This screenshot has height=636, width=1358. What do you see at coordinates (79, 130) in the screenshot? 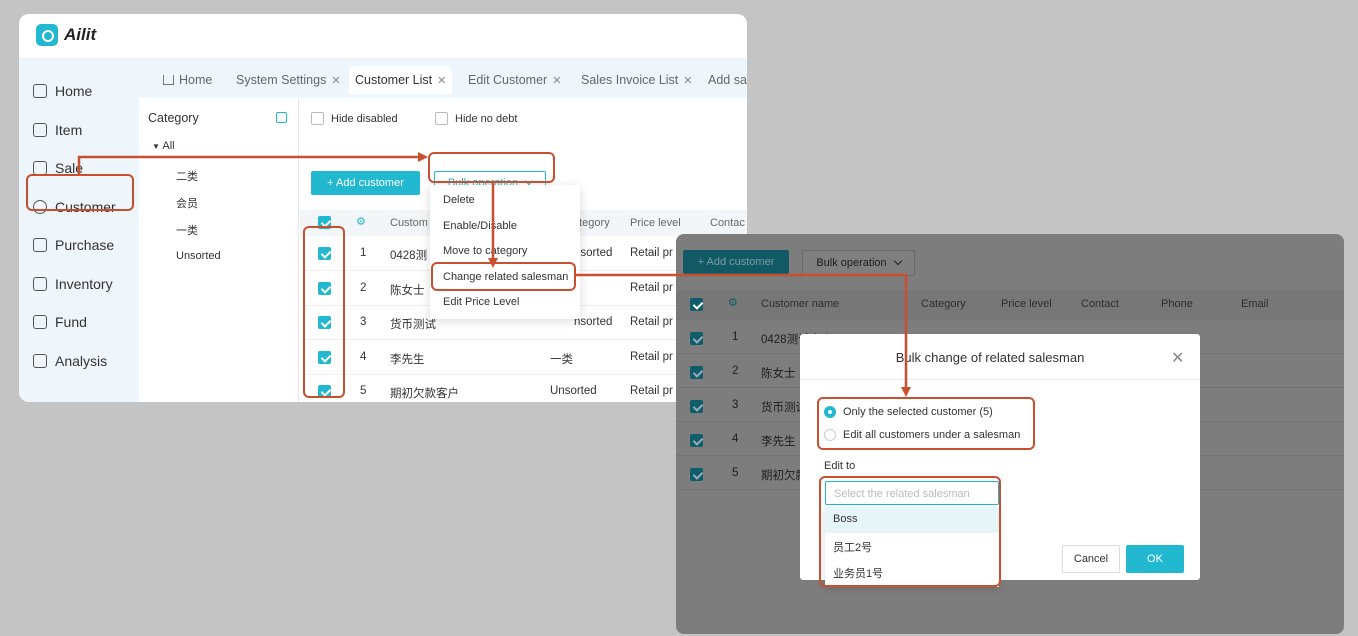
I see `sidebar-item-item: Item` at bounding box center [79, 130].